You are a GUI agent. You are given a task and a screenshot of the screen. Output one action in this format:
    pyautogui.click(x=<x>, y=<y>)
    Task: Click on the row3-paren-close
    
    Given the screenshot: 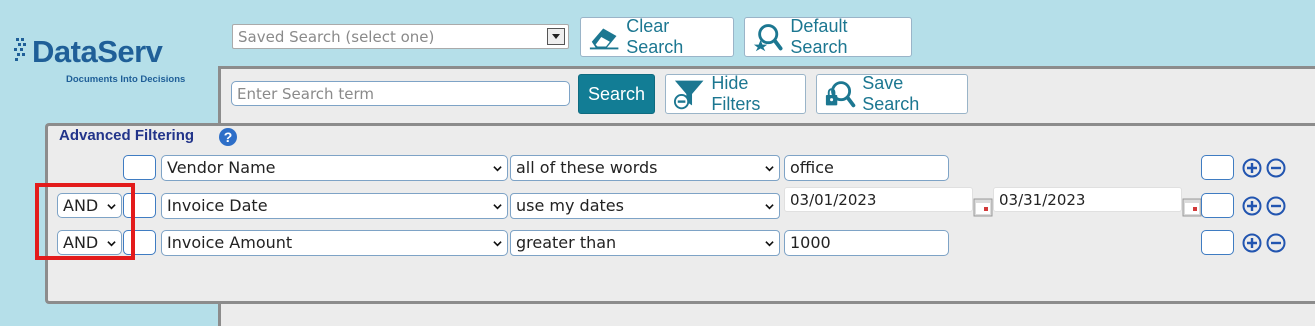 What is the action you would take?
    pyautogui.click(x=1217, y=242)
    